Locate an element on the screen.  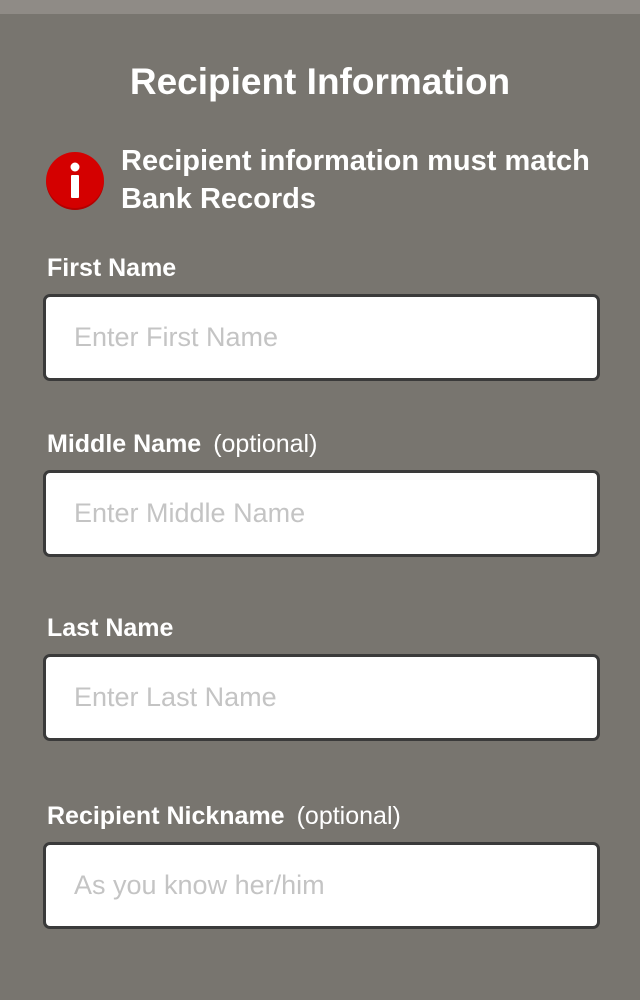
nickname-label-text: Recipient Nickname is located at coordinates (166, 816).